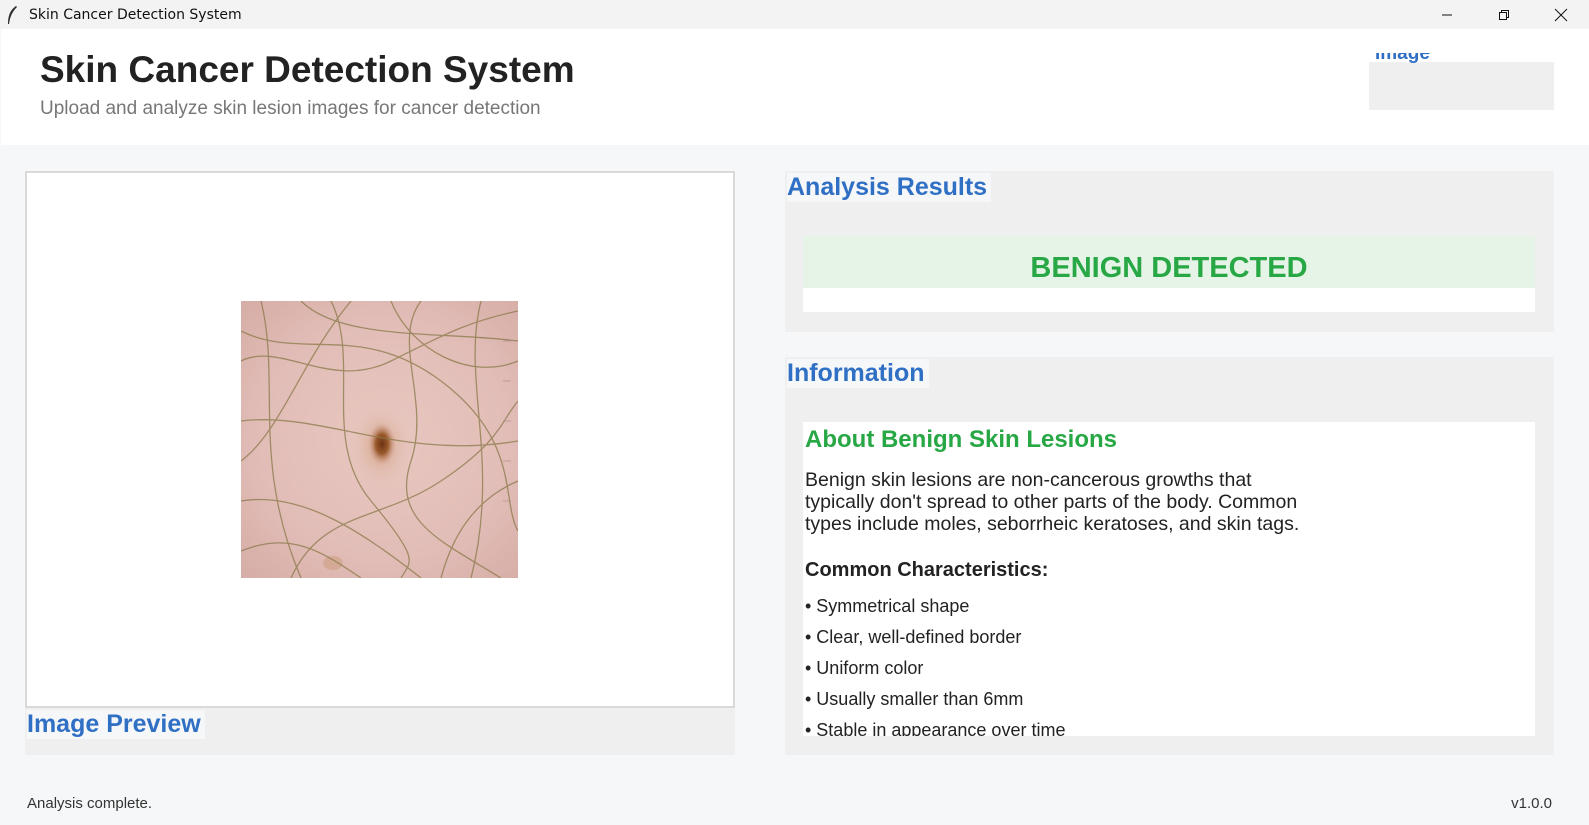 This screenshot has width=1589, height=825. Describe the element at coordinates (1560, 14) in the screenshot. I see `close-icon` at that location.